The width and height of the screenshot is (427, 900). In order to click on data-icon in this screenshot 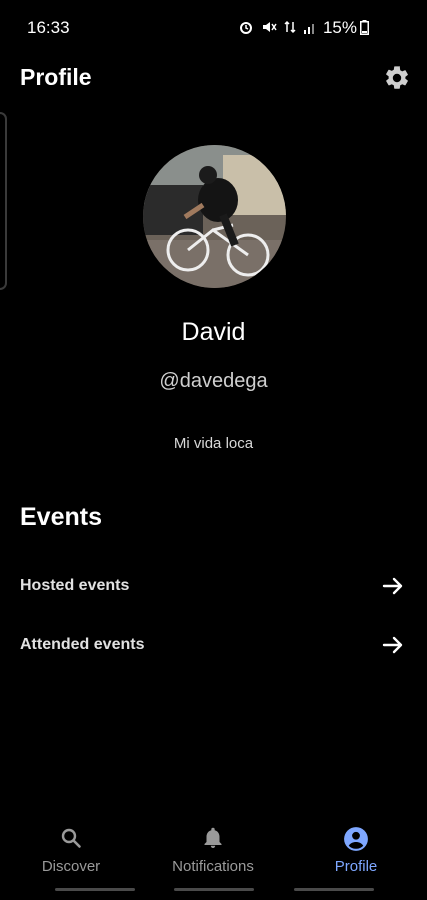, I will do `click(290, 27)`.